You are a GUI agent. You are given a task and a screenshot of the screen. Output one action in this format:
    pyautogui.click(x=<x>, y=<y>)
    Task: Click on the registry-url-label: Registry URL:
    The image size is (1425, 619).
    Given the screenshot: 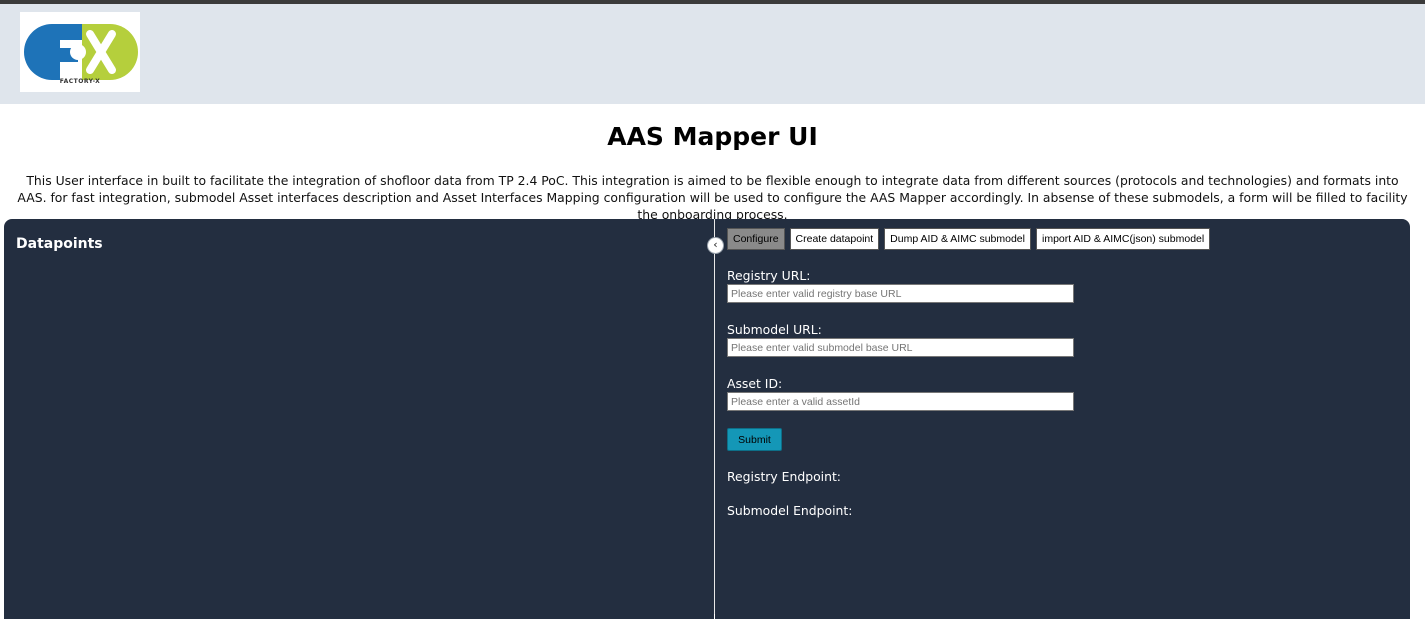 What is the action you would take?
    pyautogui.click(x=769, y=275)
    